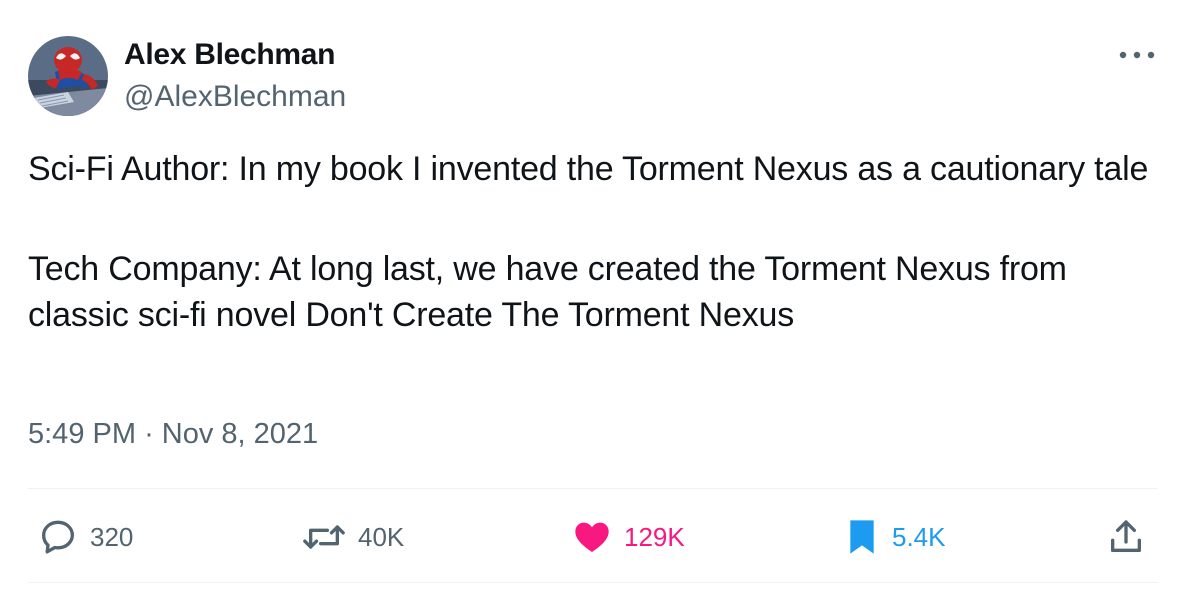 The image size is (1200, 594). I want to click on reply-icon, so click(58, 537).